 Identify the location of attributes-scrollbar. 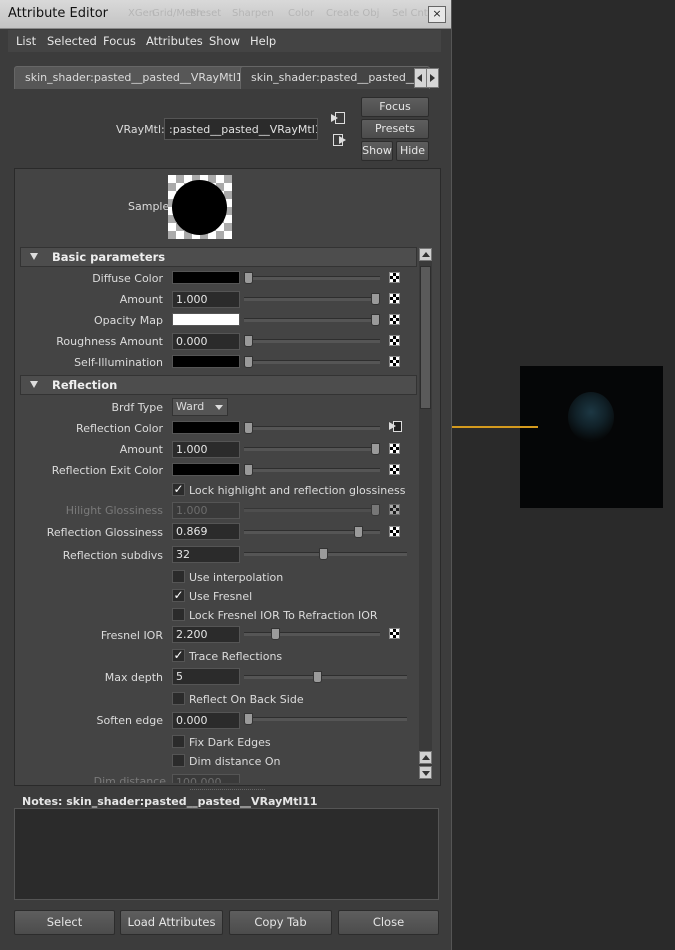
(425, 514).